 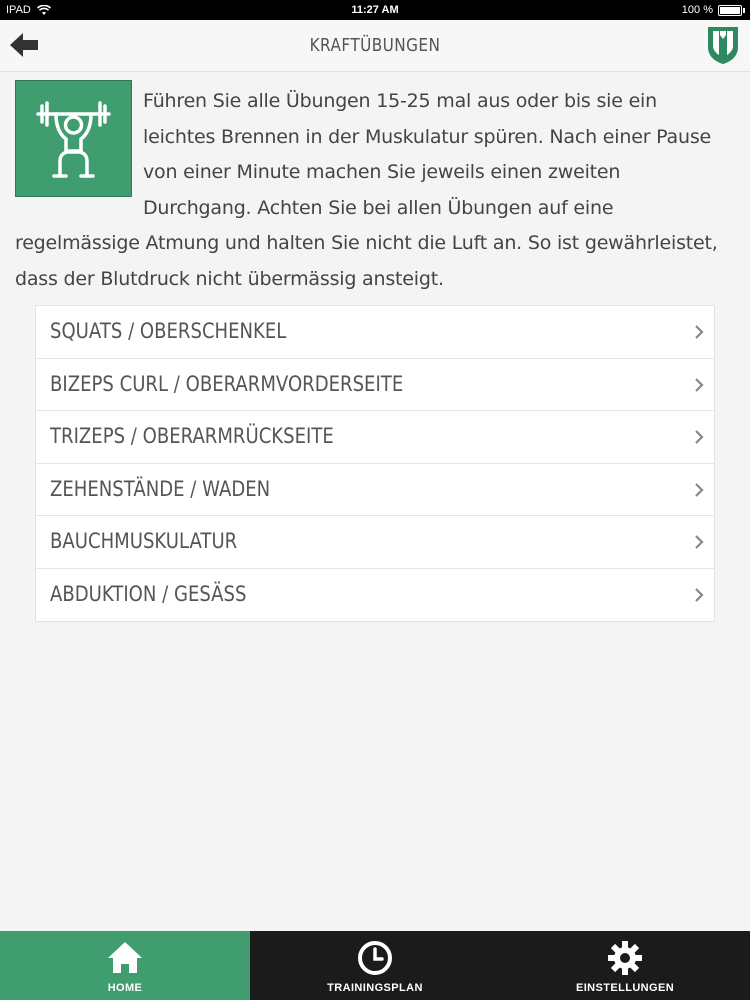 I want to click on tab-trainingsplan: TRAININGSPLAN, so click(x=375, y=965).